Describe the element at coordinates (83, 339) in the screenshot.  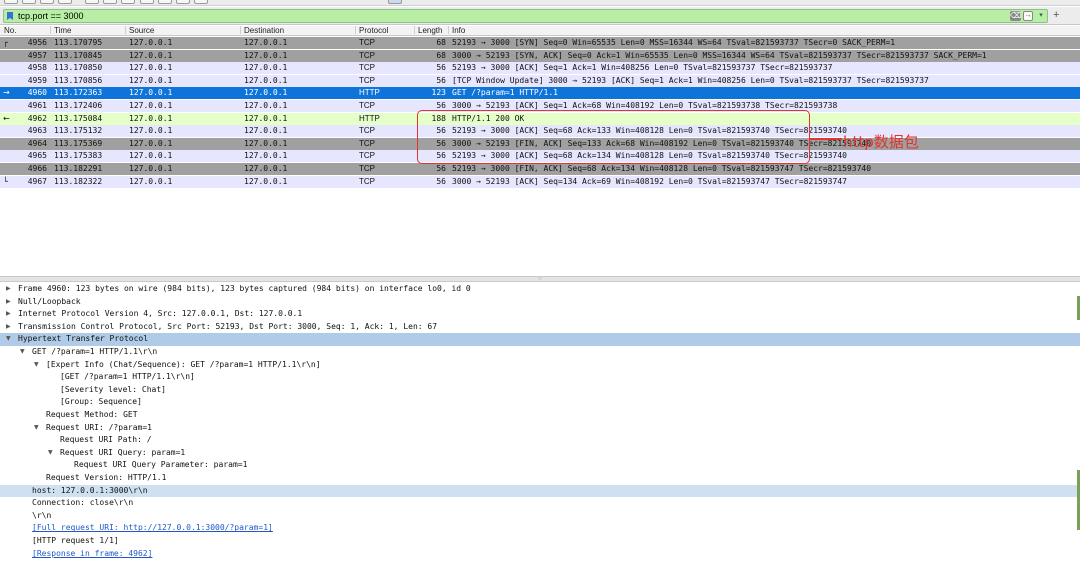
I see `detail-text: Hypertext Transfer Protocol` at that location.